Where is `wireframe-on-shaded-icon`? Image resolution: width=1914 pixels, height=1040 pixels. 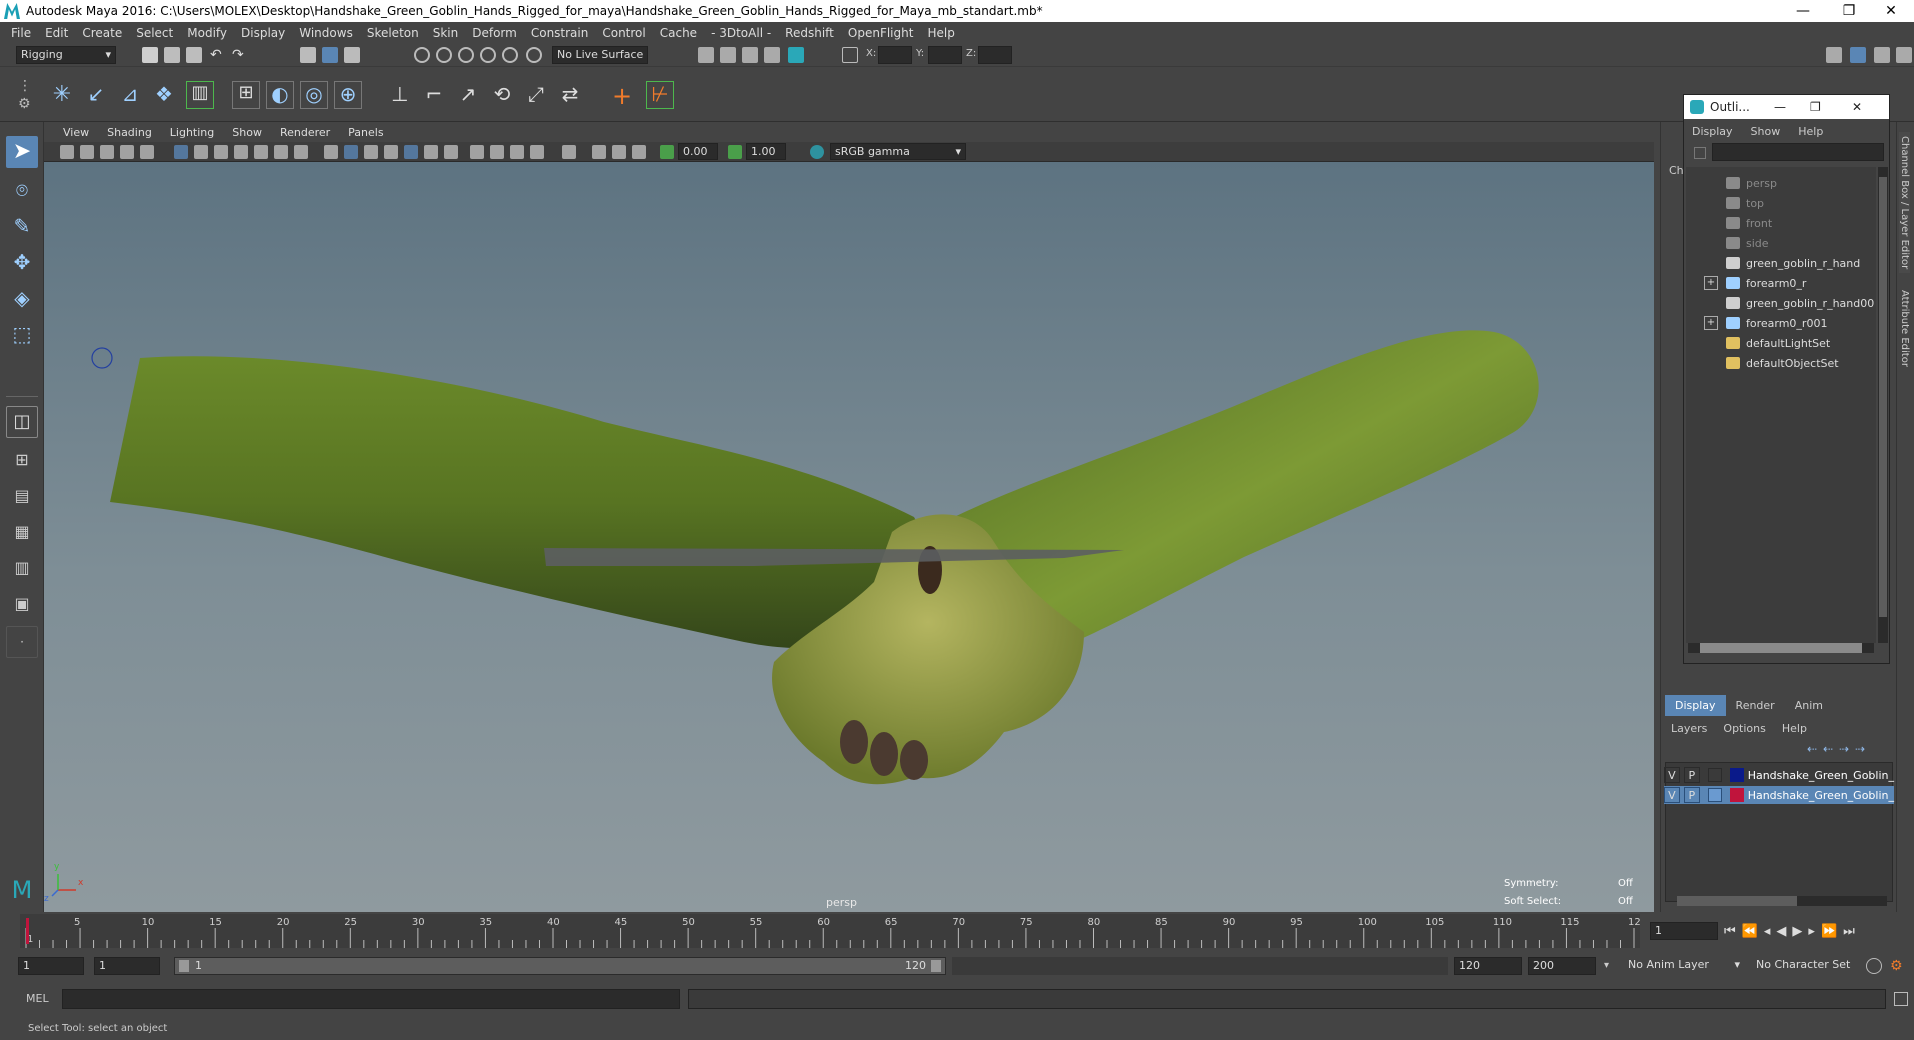 wireframe-on-shaded-icon is located at coordinates (391, 152).